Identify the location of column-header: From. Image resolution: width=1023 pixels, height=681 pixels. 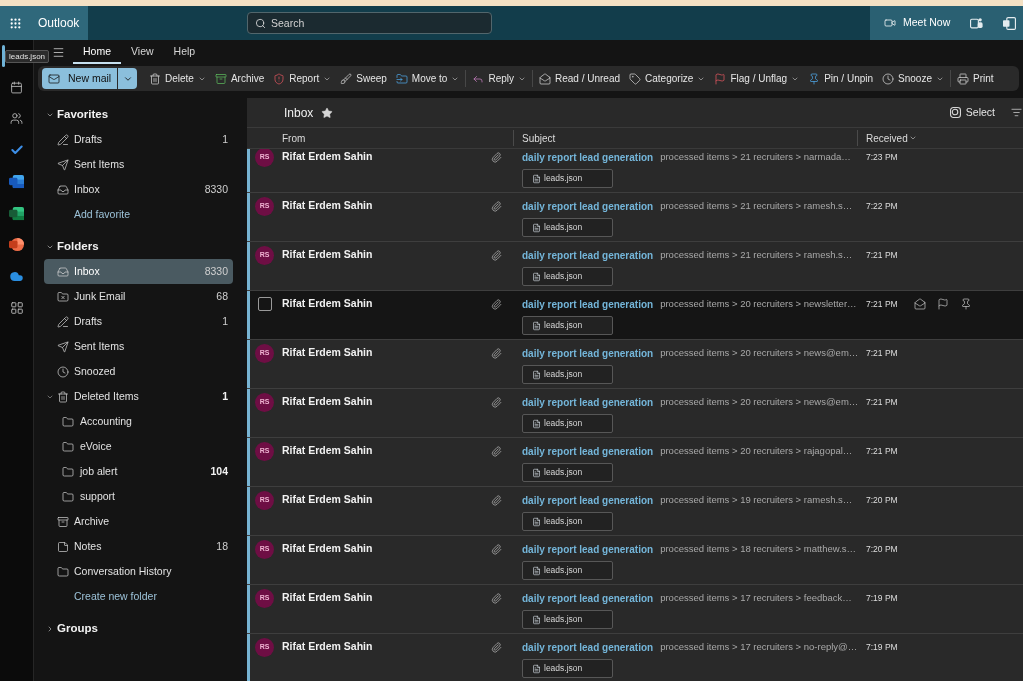
(294, 138).